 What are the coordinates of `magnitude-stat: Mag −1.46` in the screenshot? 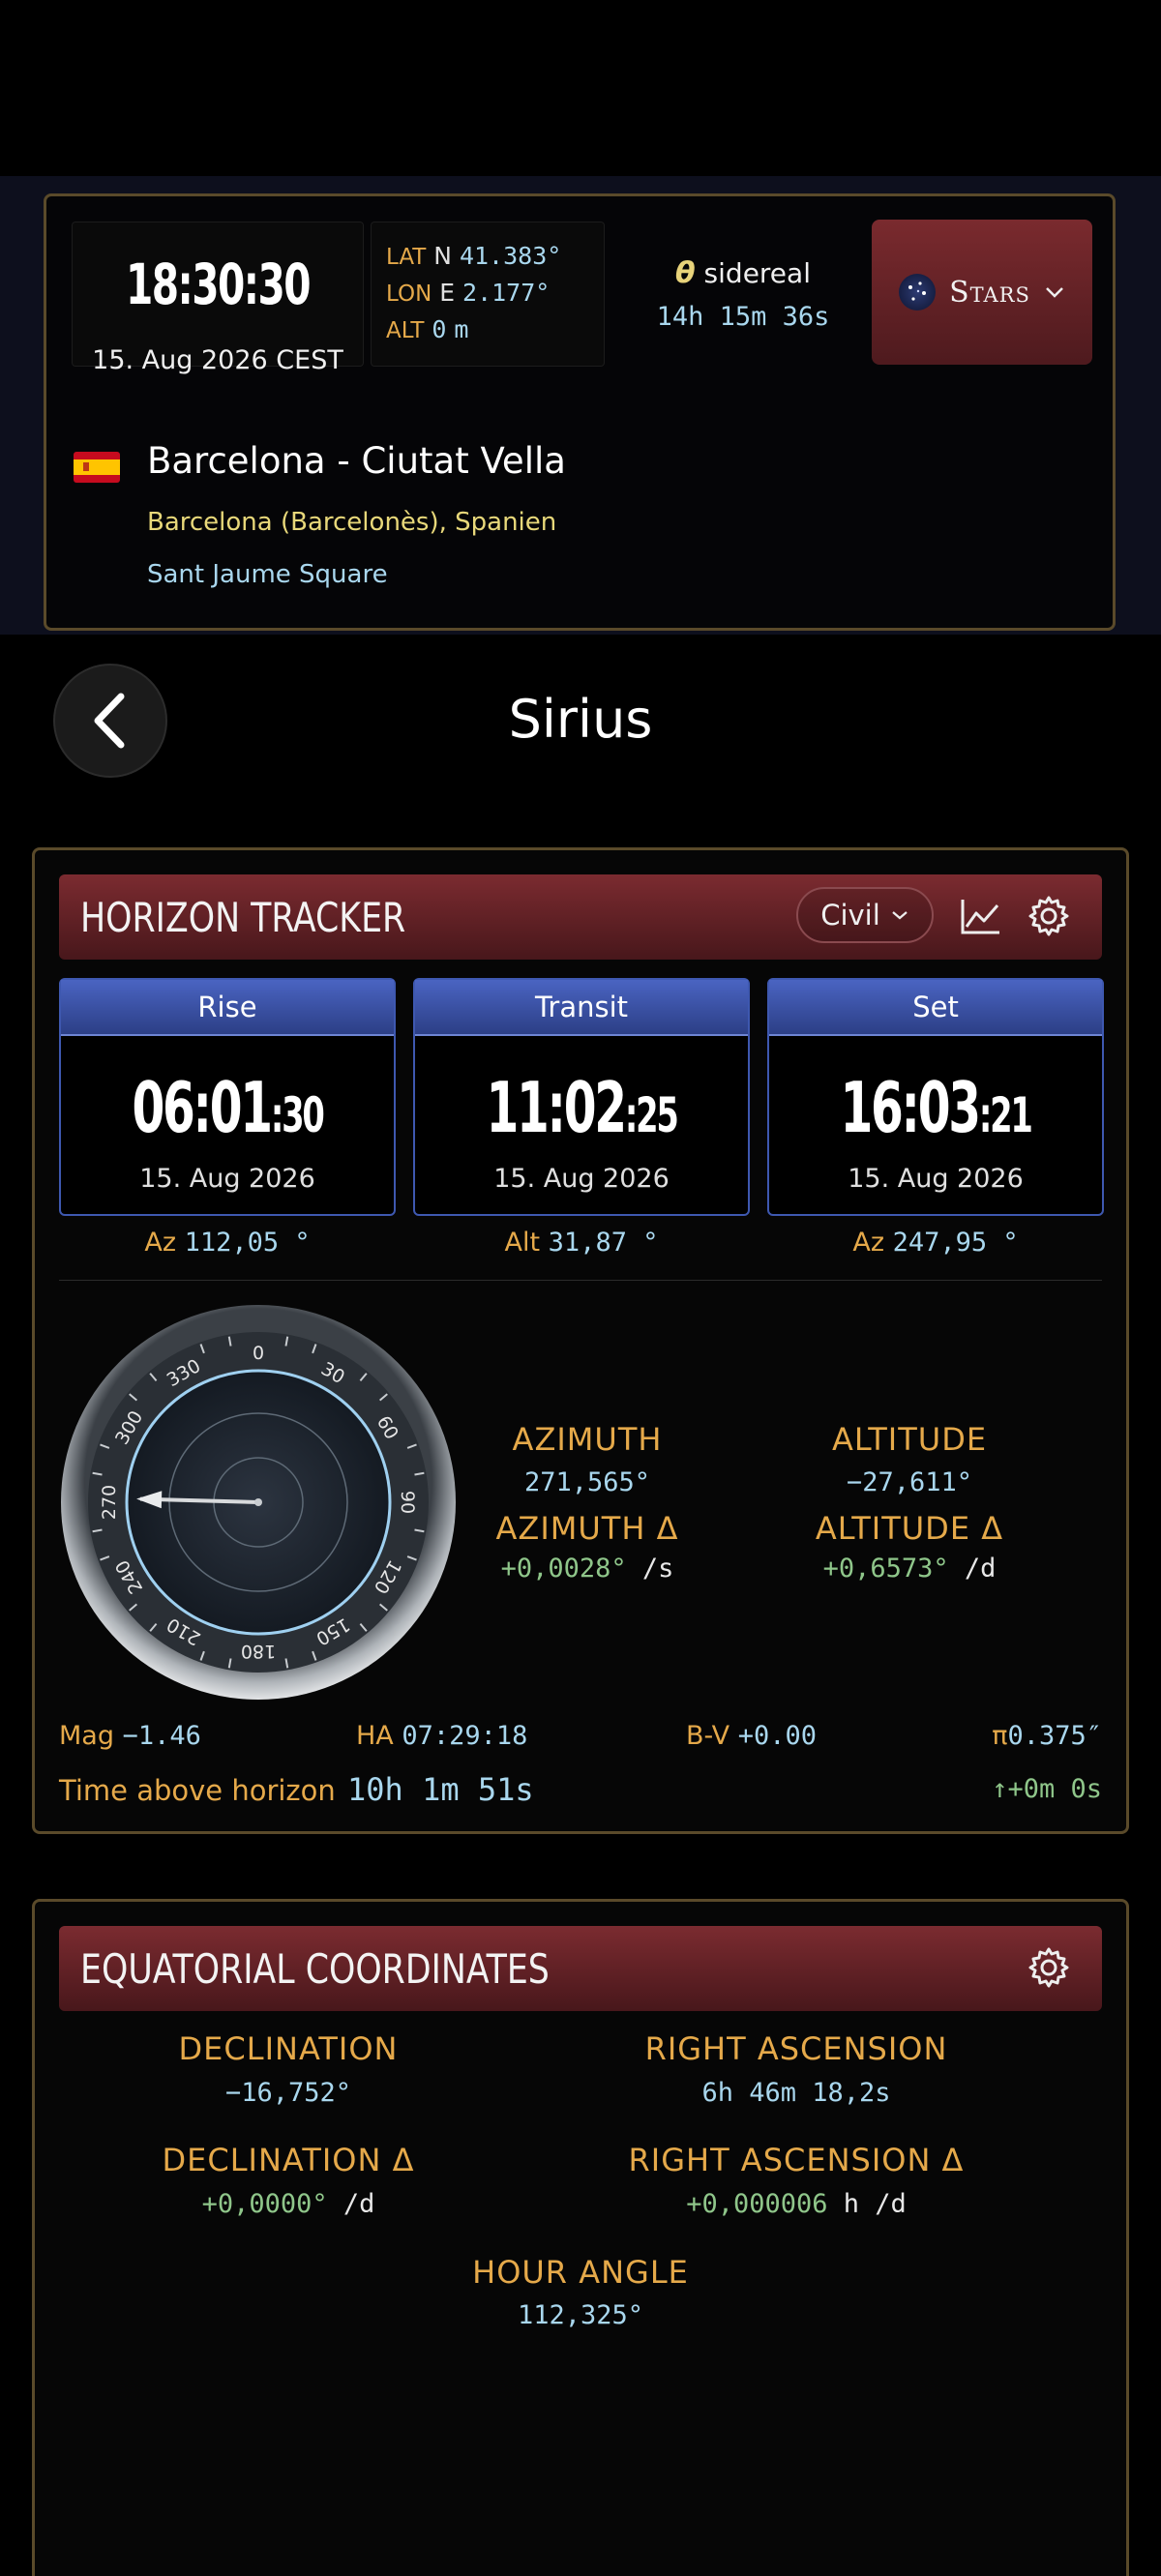 It's located at (130, 1736).